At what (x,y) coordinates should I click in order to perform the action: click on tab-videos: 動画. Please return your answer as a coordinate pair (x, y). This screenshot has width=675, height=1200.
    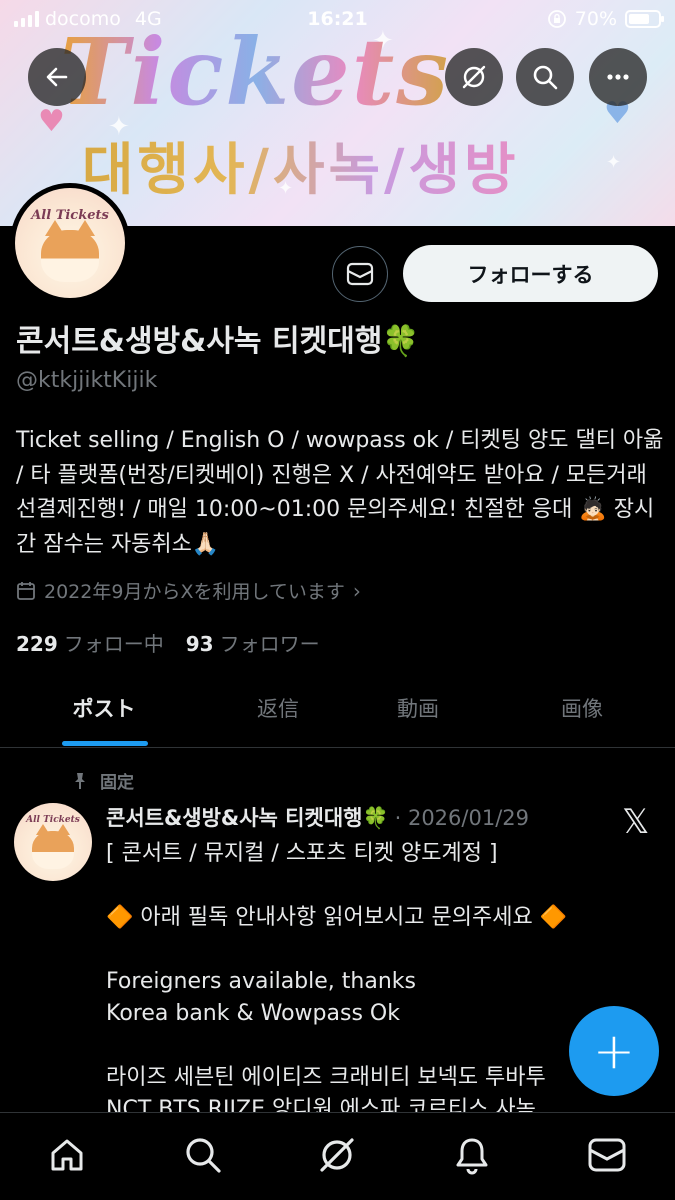
    Looking at the image, I should click on (418, 707).